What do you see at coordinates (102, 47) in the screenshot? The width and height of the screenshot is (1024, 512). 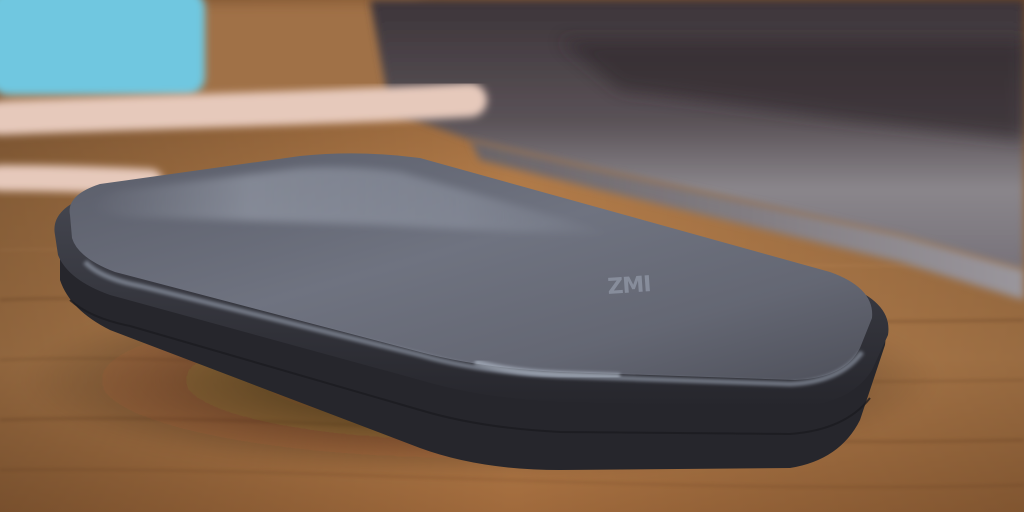 I see `blue-object` at bounding box center [102, 47].